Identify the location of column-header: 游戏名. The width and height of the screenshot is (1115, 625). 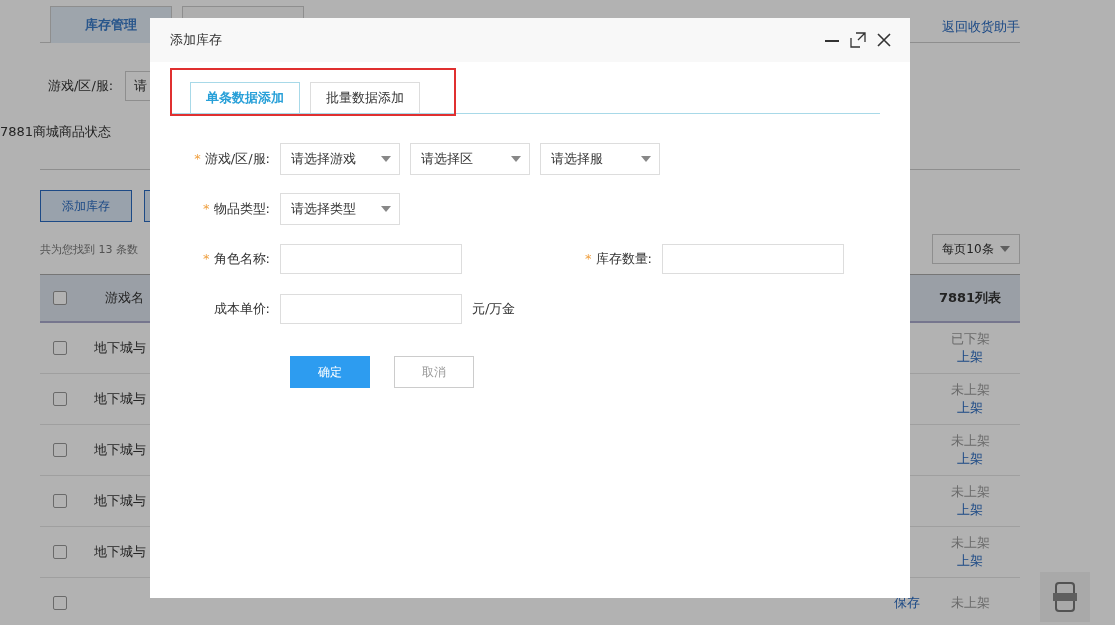
(124, 298).